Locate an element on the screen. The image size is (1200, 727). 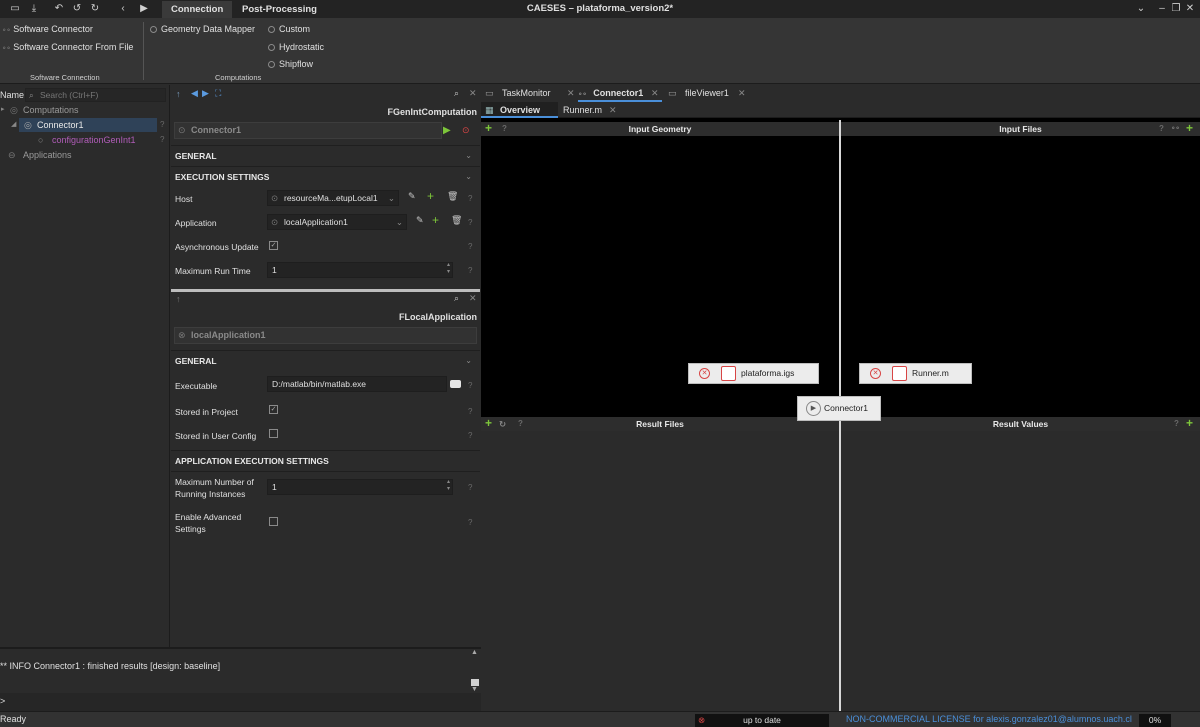
geometry-data-mapper-button: Geometry Data Mapper is located at coordinates (202, 29).